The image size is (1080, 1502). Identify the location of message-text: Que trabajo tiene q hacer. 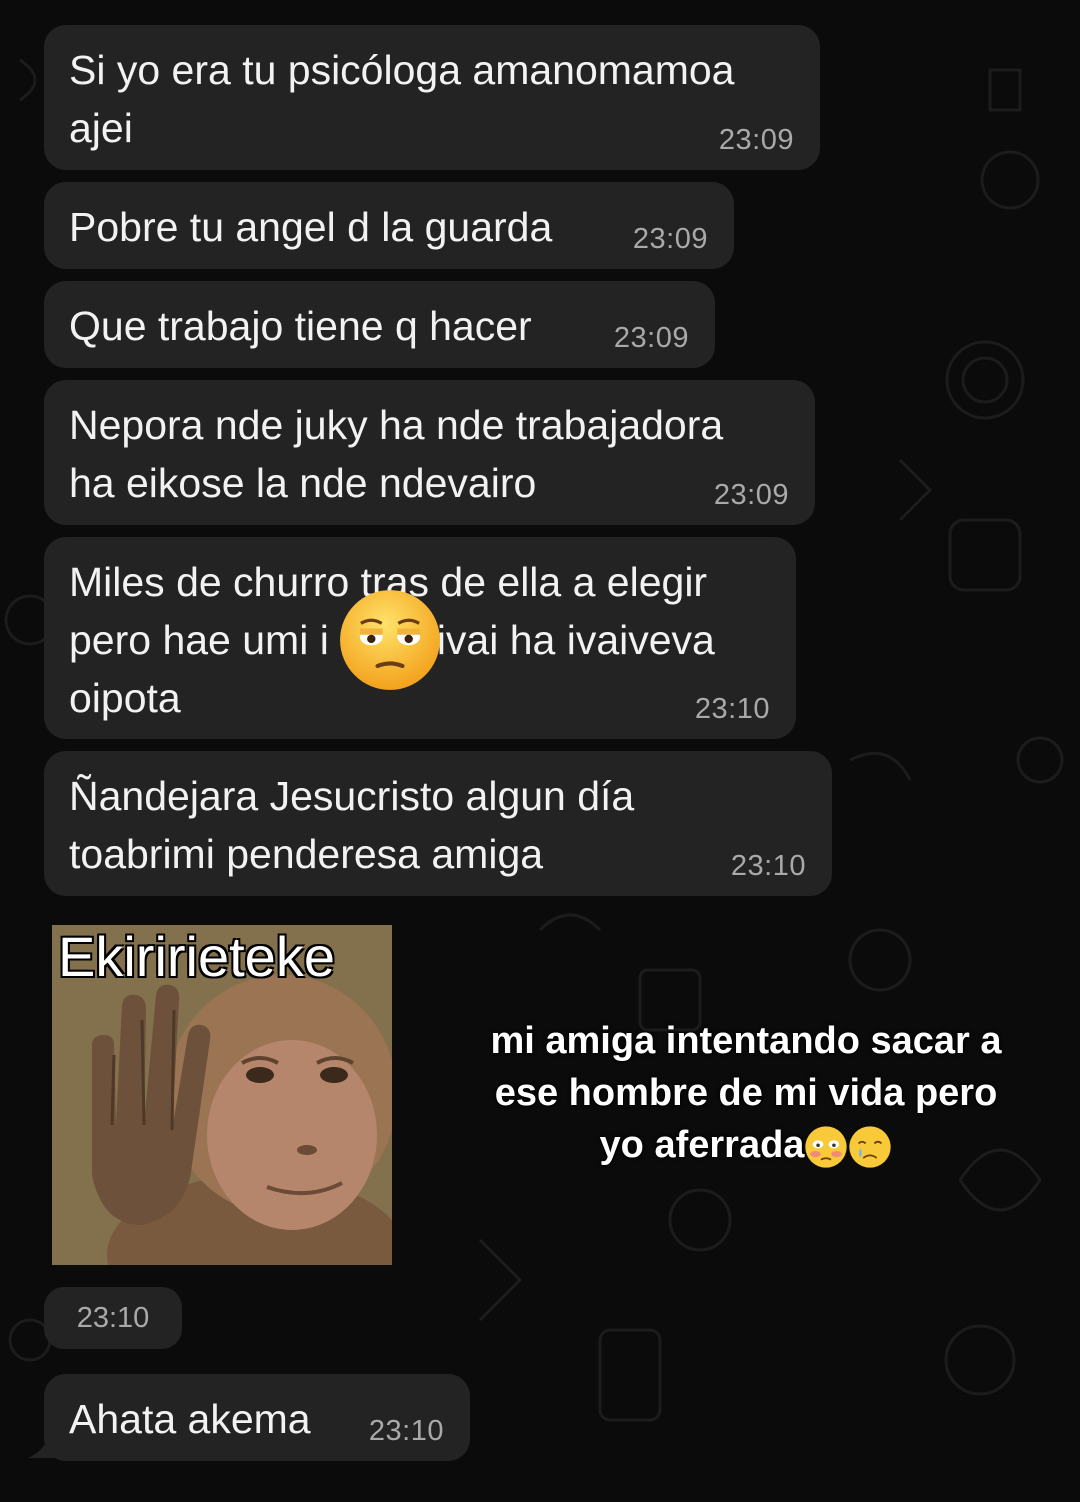
(300, 326).